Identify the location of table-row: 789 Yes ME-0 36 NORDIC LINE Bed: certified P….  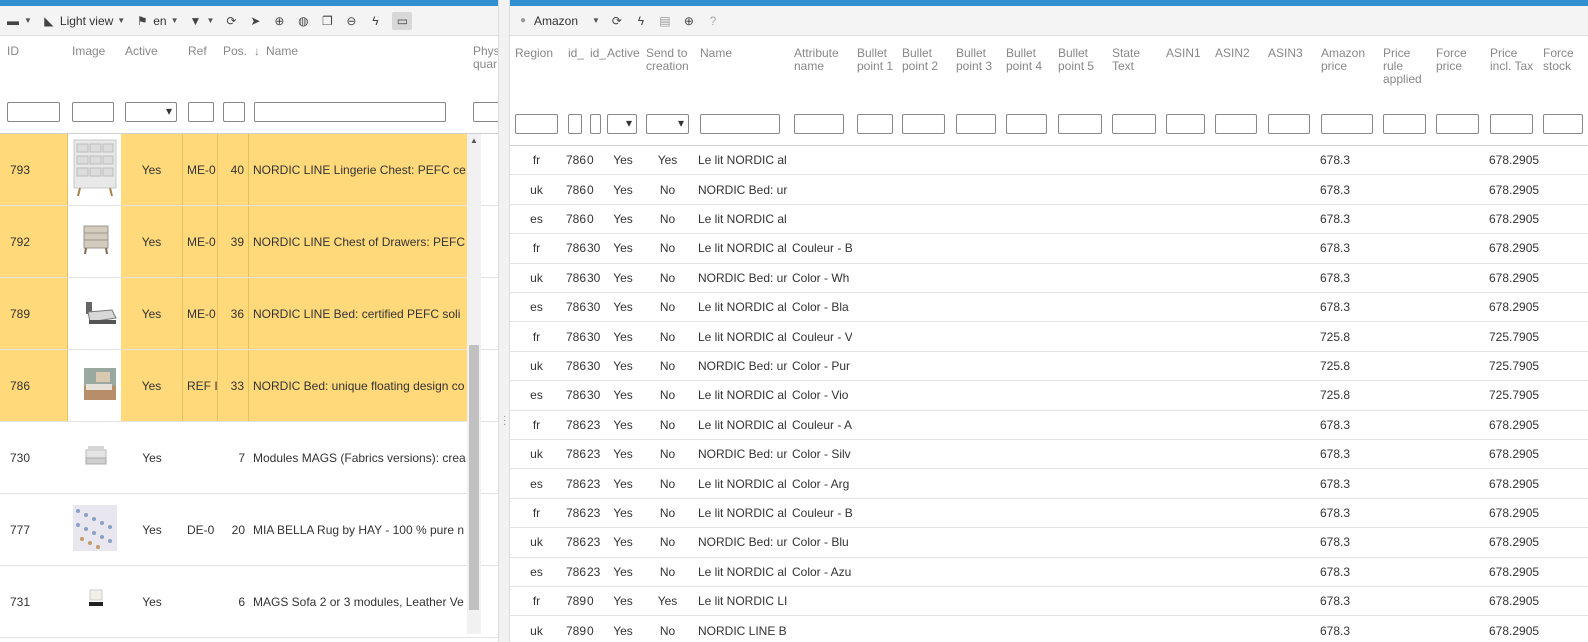
(249, 314).